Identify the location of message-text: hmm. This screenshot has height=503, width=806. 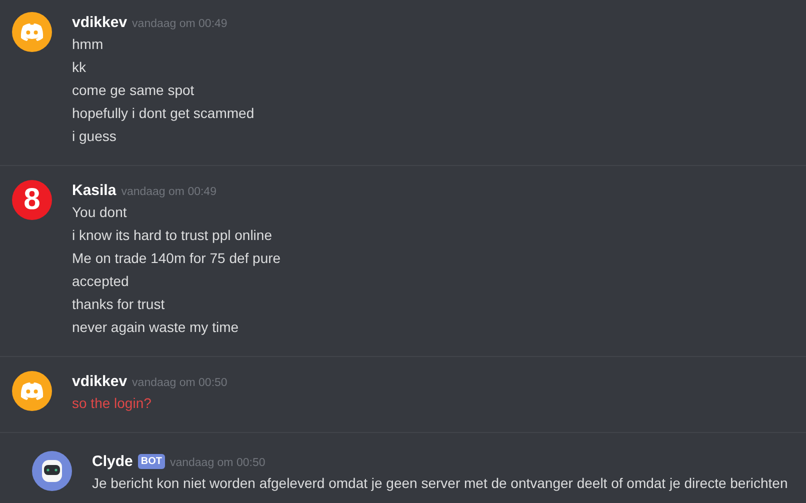
(88, 44).